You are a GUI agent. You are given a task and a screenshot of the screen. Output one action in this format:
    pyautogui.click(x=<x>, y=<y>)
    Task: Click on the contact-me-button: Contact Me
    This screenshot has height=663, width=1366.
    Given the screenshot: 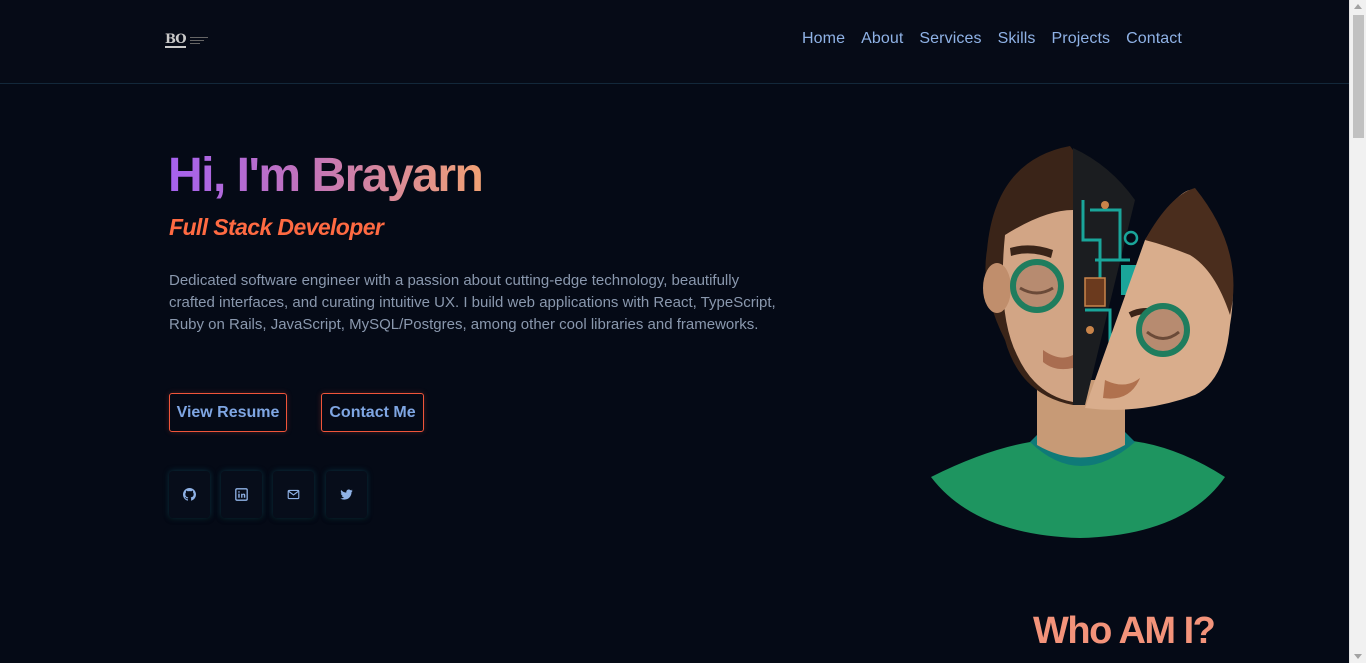 What is the action you would take?
    pyautogui.click(x=372, y=412)
    